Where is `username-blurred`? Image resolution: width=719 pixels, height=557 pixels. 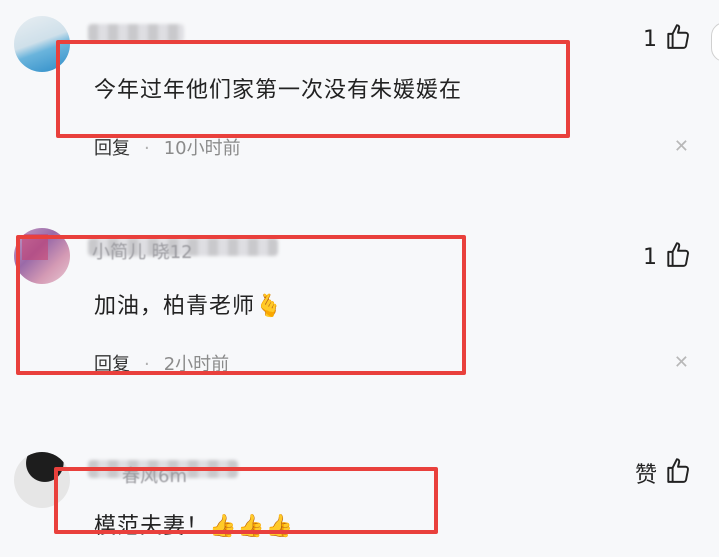 username-blurred is located at coordinates (136, 33).